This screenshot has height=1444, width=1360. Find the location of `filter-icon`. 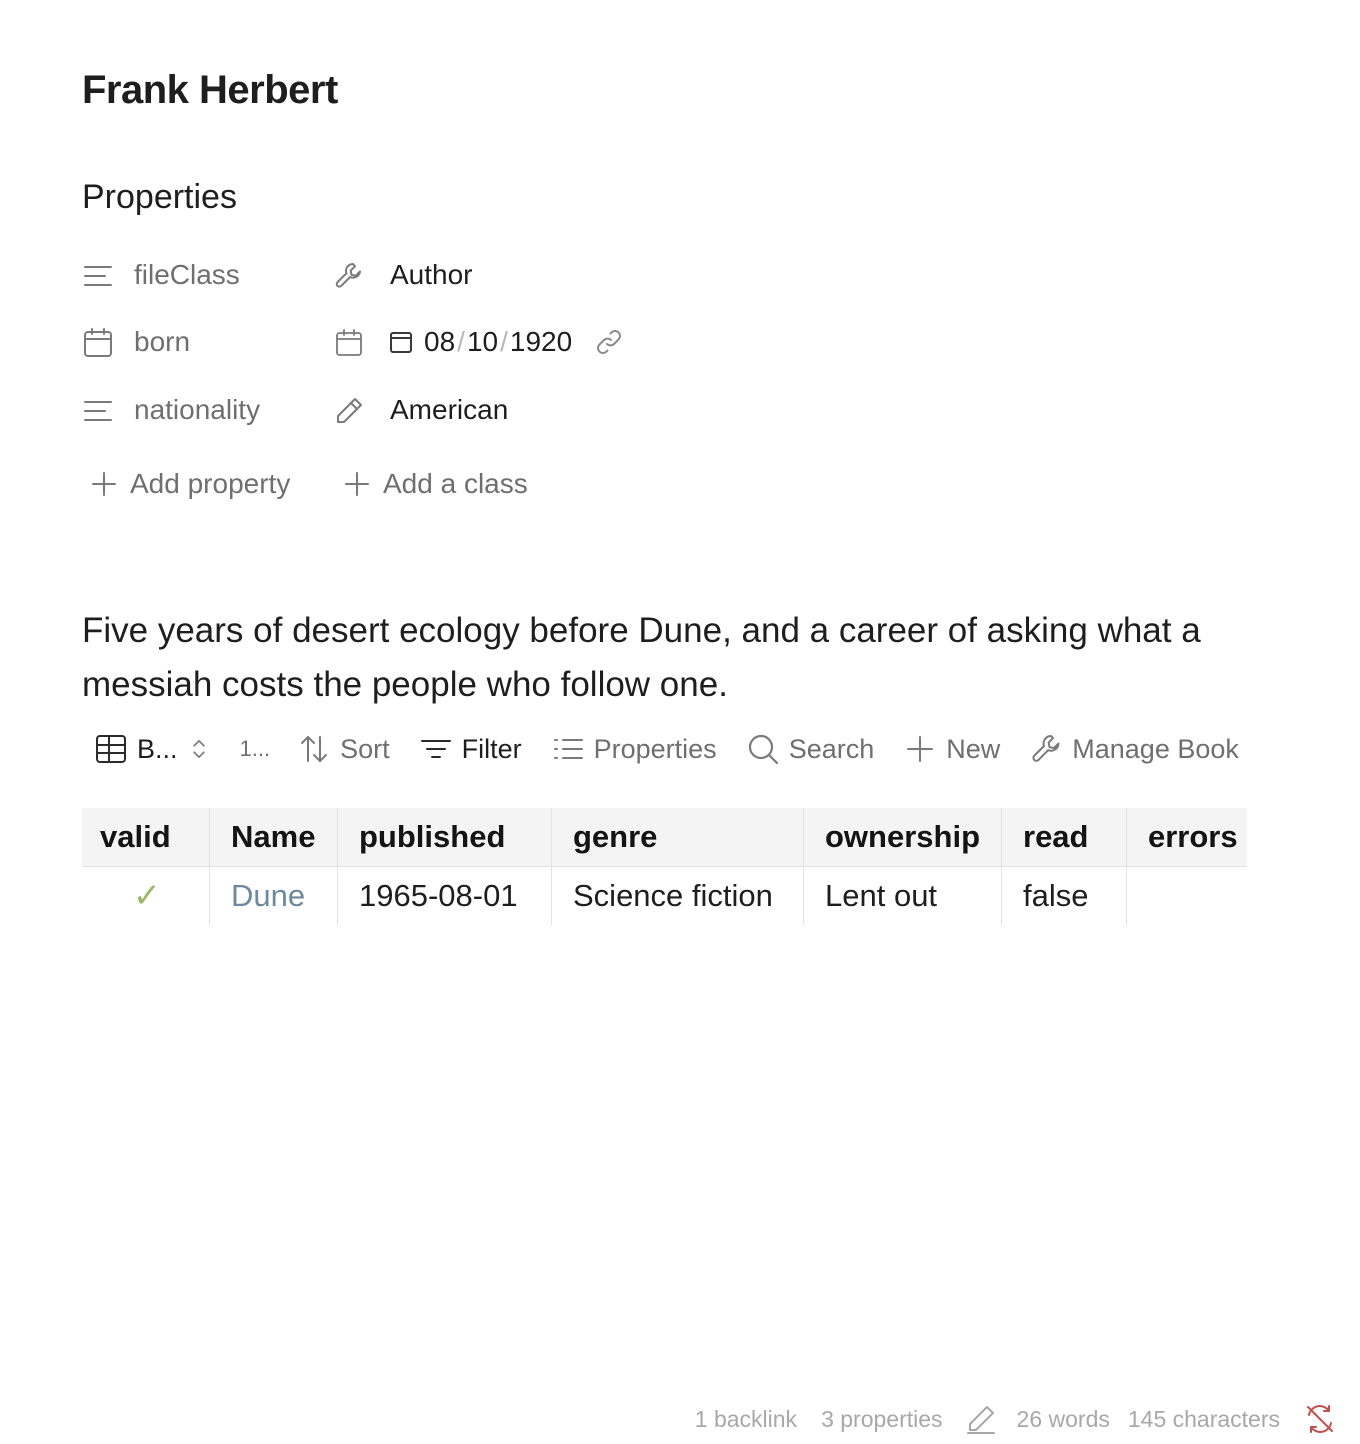

filter-icon is located at coordinates (435, 749).